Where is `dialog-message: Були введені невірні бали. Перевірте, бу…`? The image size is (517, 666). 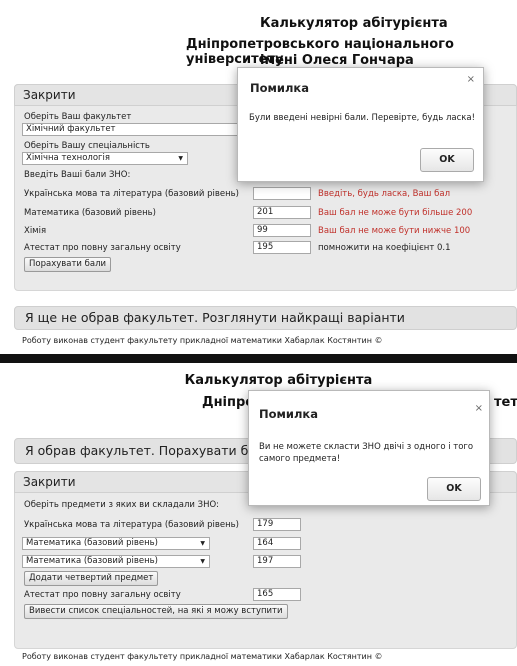 dialog-message: Були введені невірні бали. Перевірте, бу… is located at coordinates (362, 118).